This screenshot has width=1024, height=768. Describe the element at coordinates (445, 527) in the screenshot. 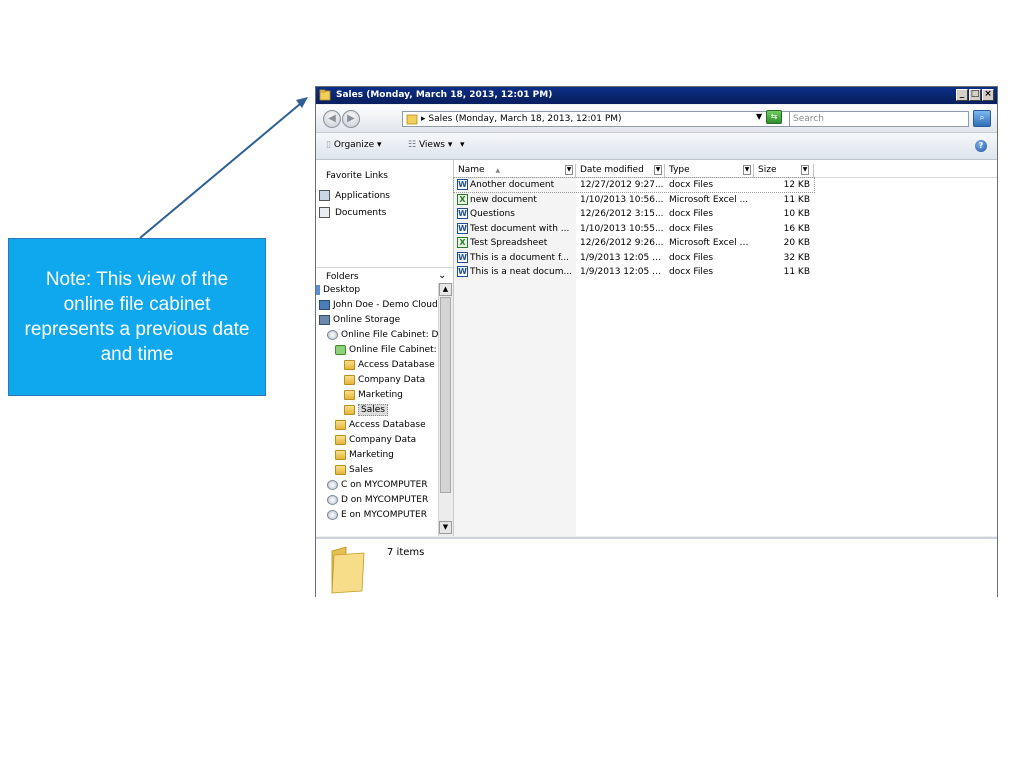

I see `scroll-down-icon: ▼` at that location.